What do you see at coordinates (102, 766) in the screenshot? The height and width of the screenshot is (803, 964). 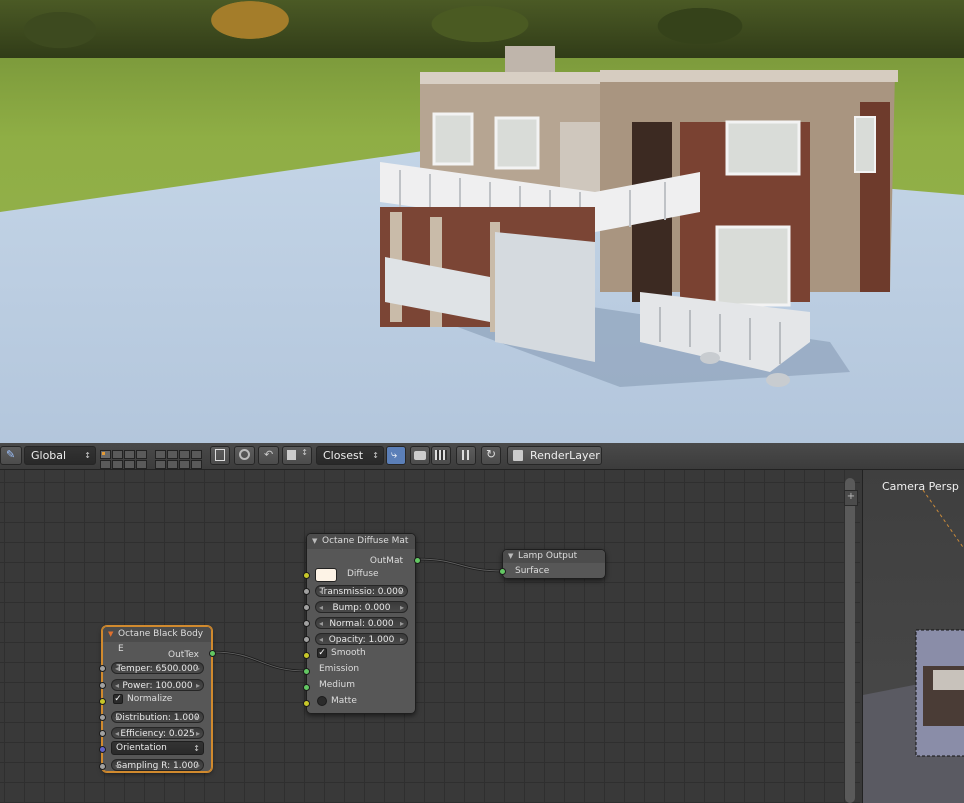 I see `sampling-socket` at bounding box center [102, 766].